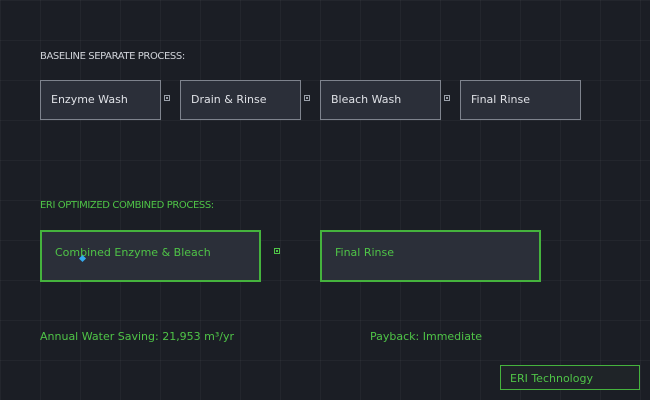 Image resolution: width=650 pixels, height=400 pixels. Describe the element at coordinates (430, 256) in the screenshot. I see `optimized-step-final-rinse: Final Rinse` at that location.